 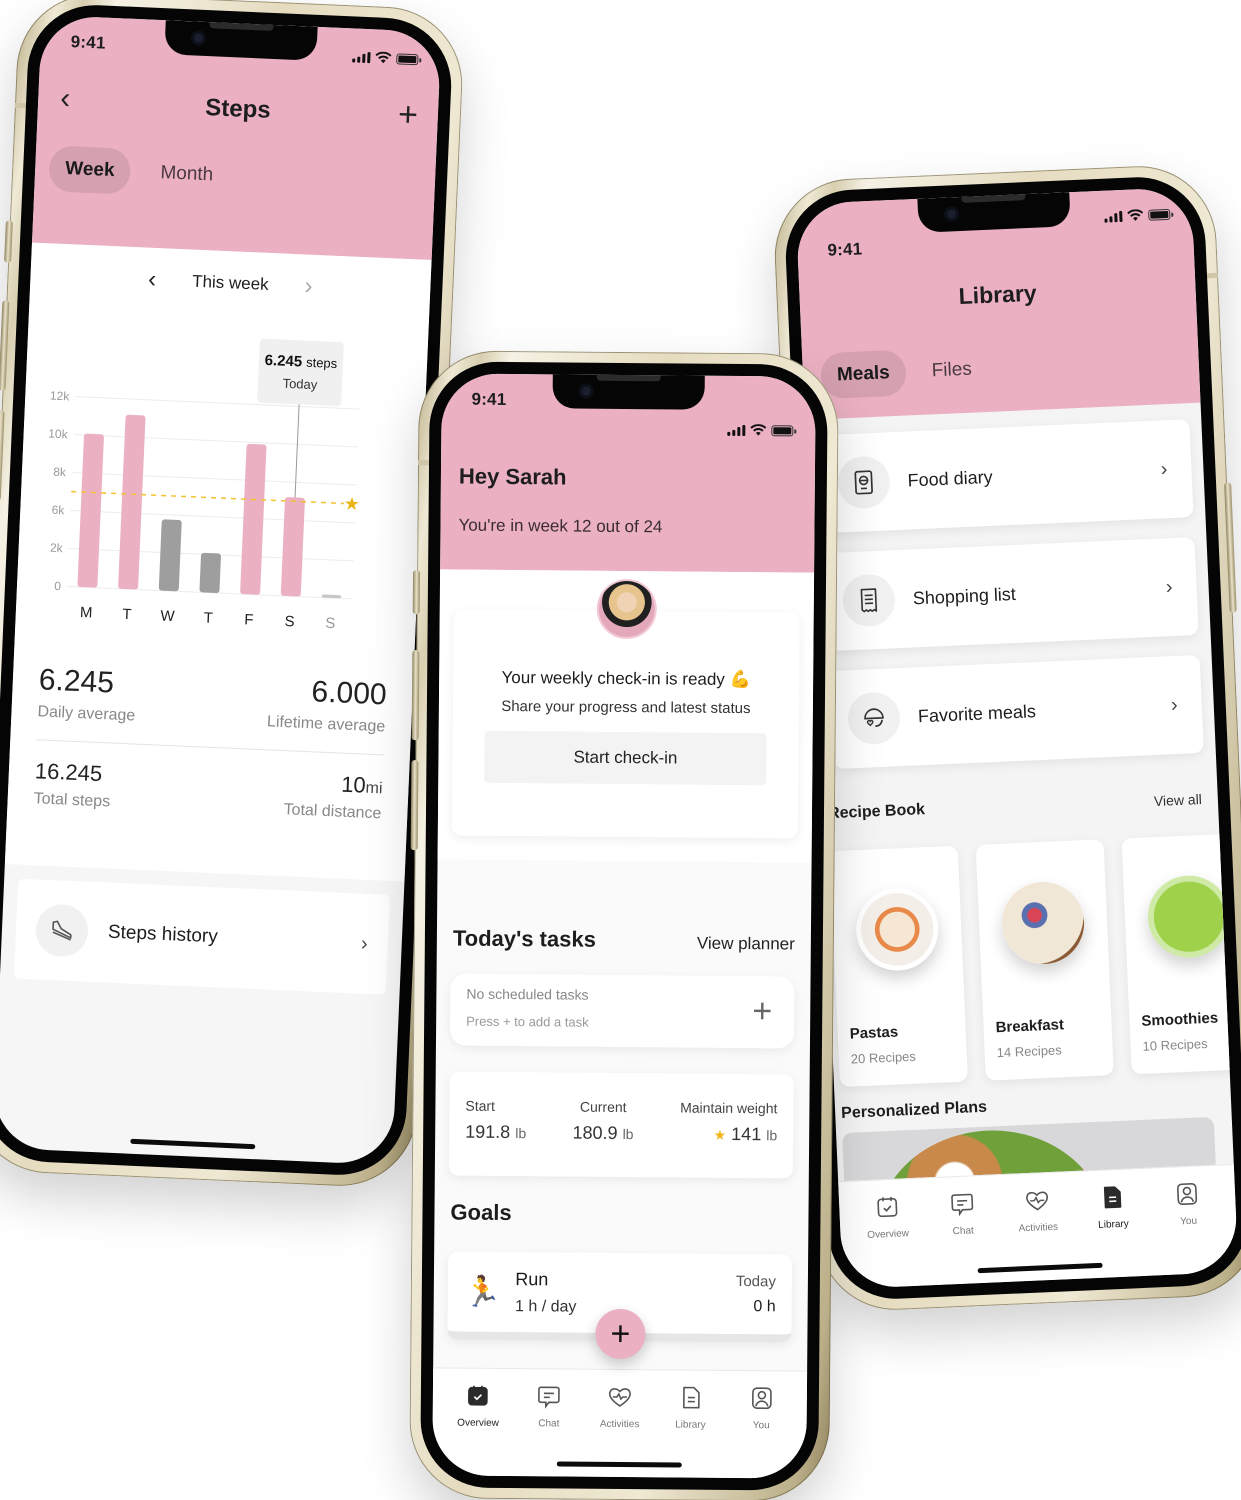 What do you see at coordinates (627, 609) in the screenshot?
I see `coach-avatar` at bounding box center [627, 609].